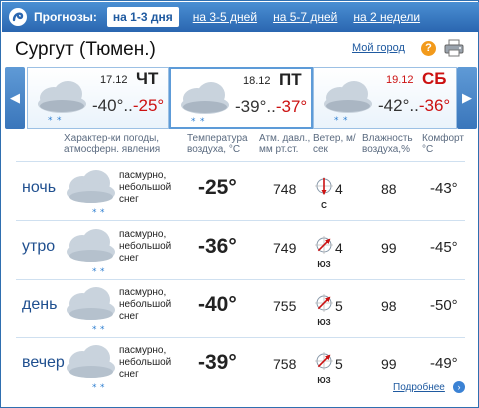  I want to click on prev-days-arrow: ◀, so click(15, 98).